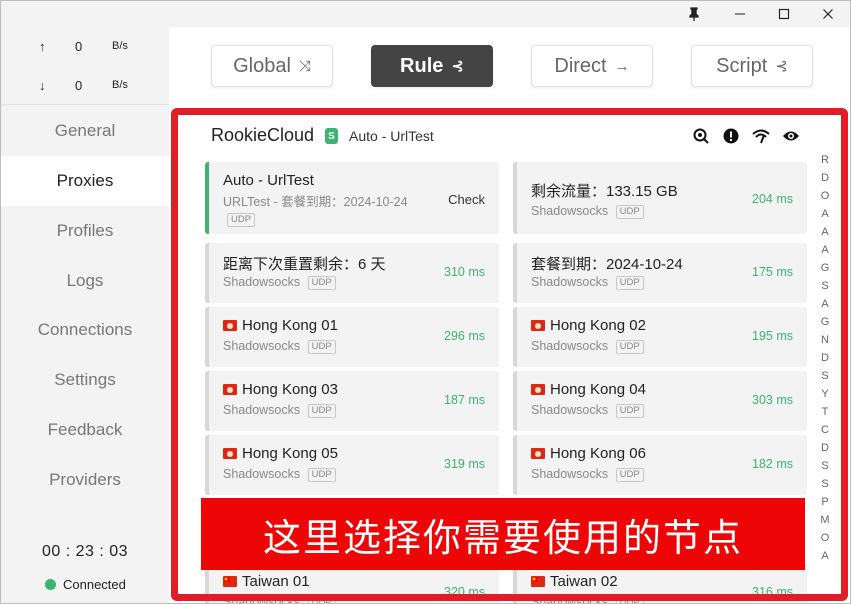 The width and height of the screenshot is (851, 604). I want to click on mode-global-label: Global, so click(262, 65).